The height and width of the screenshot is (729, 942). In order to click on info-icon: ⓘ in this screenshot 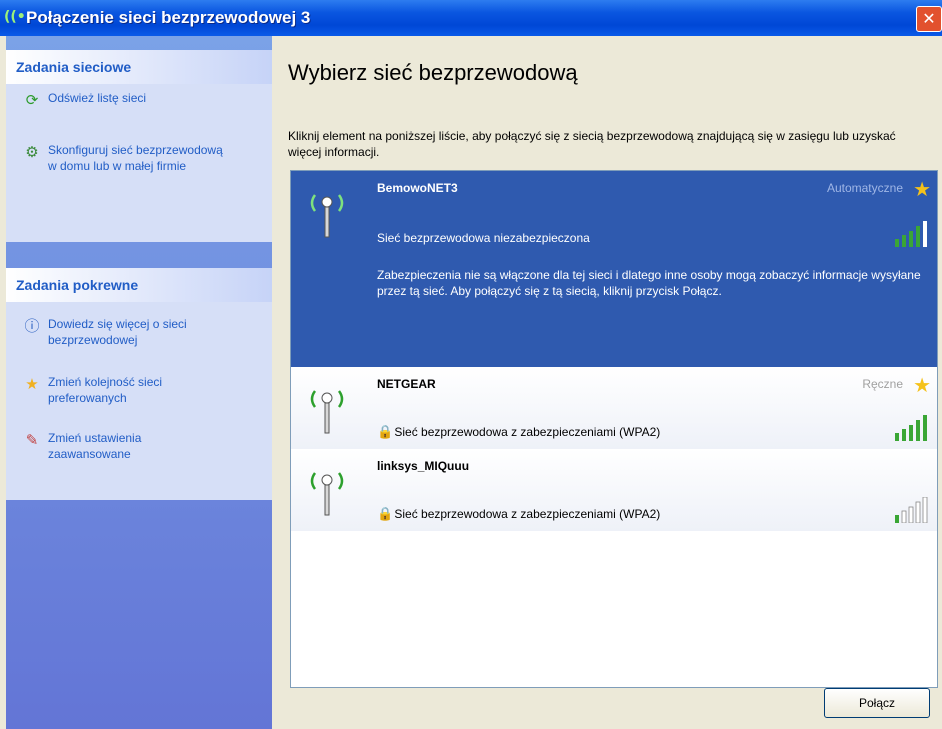, I will do `click(32, 326)`.